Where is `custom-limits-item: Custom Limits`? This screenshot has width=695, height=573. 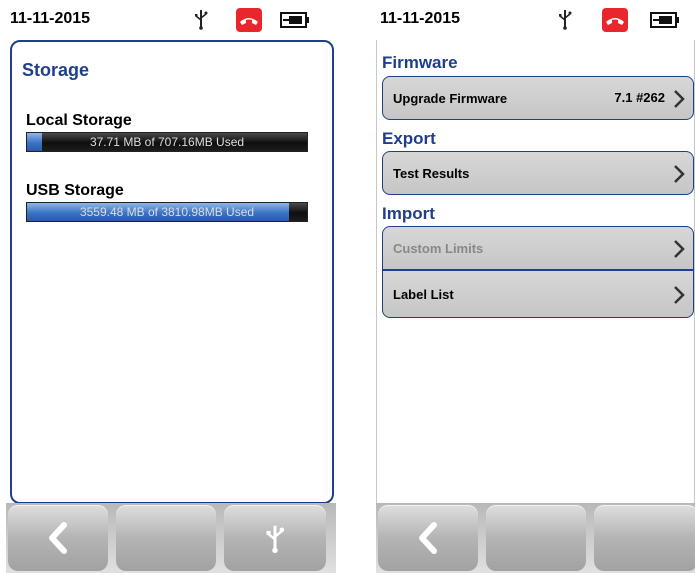
custom-limits-item: Custom Limits is located at coordinates (538, 248).